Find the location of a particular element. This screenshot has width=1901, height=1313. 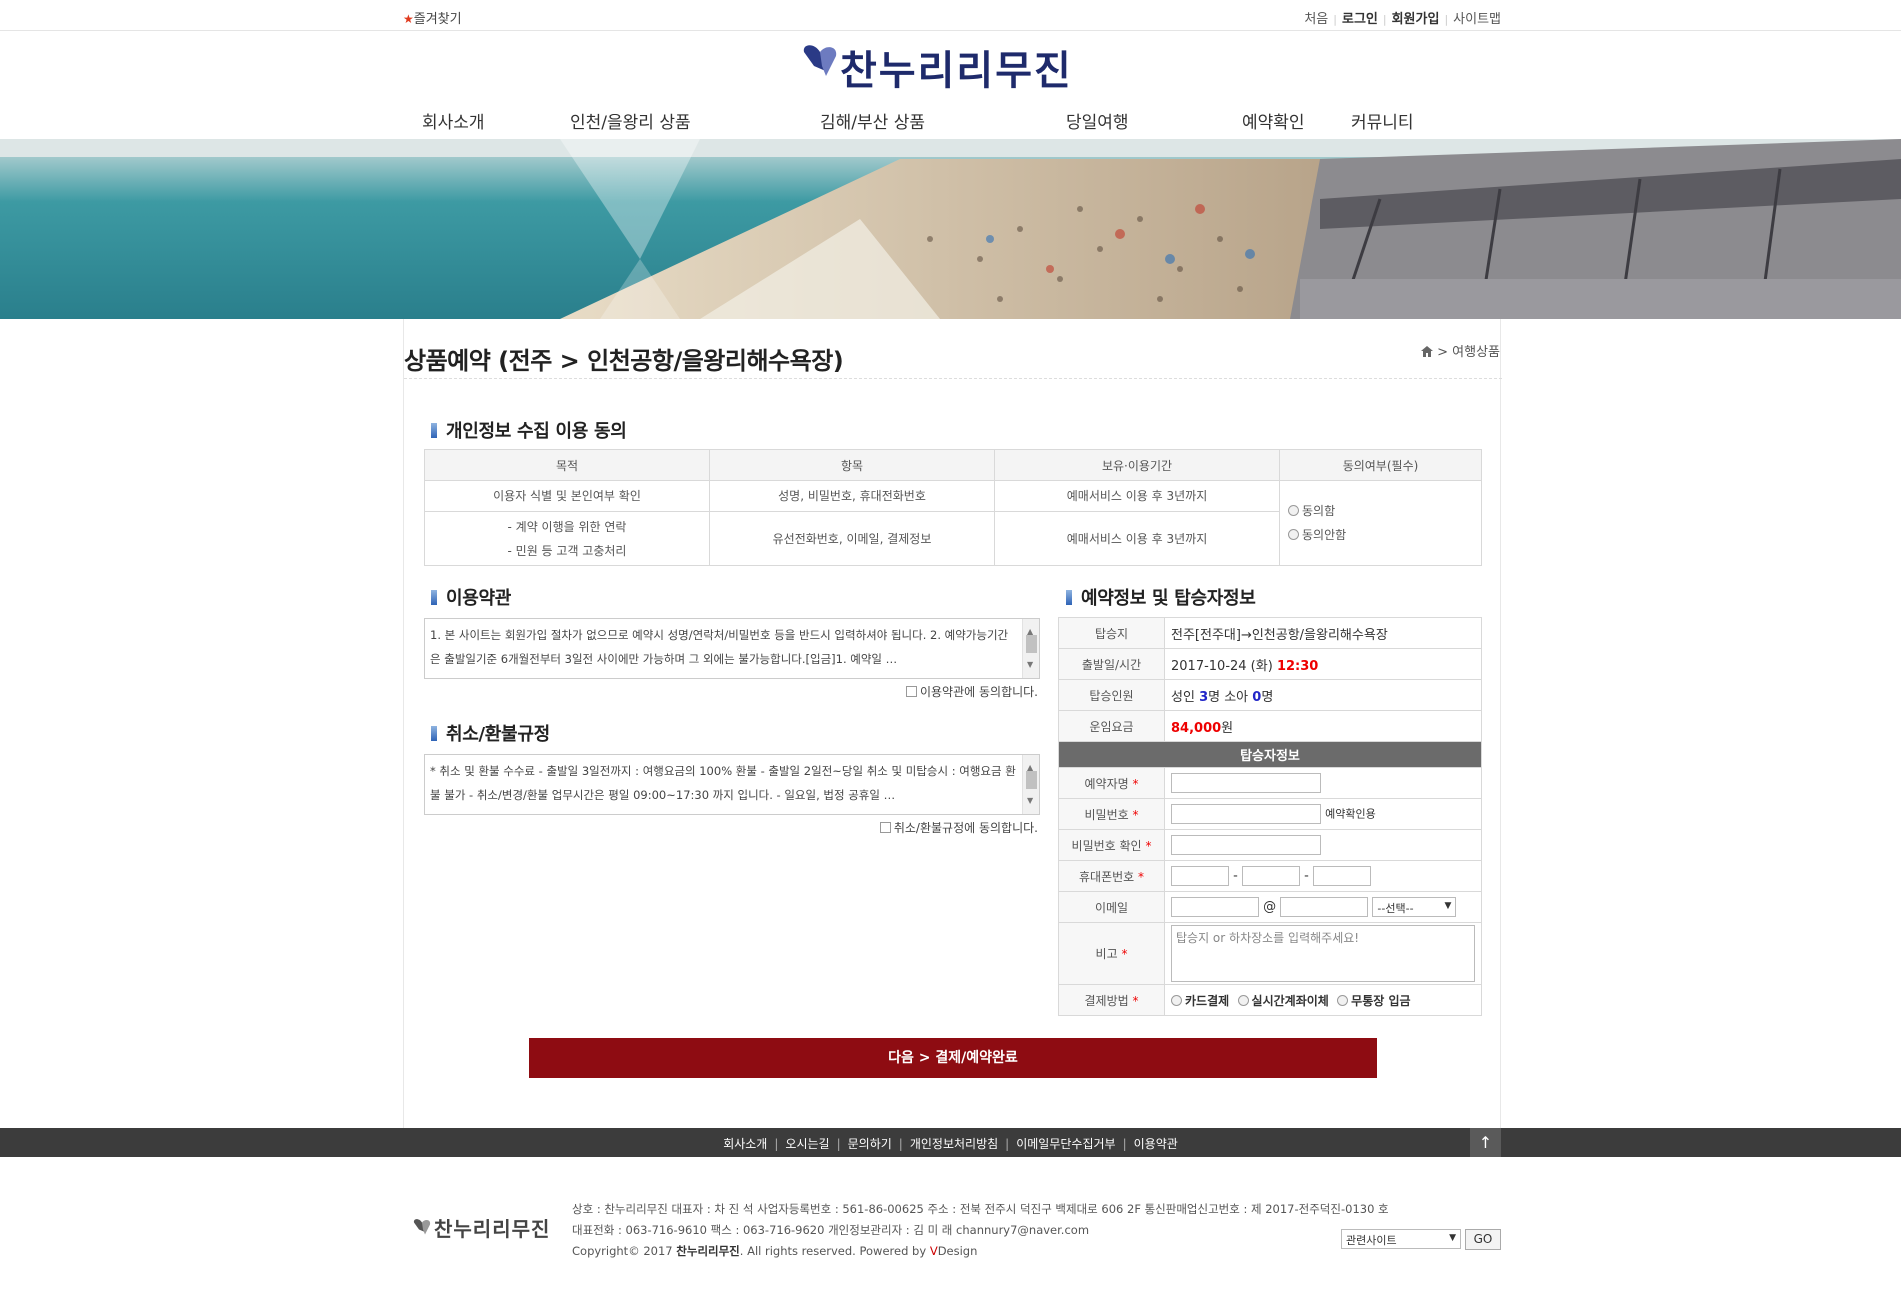

nav-gimhae: 김해/부산 상품 is located at coordinates (872, 120).